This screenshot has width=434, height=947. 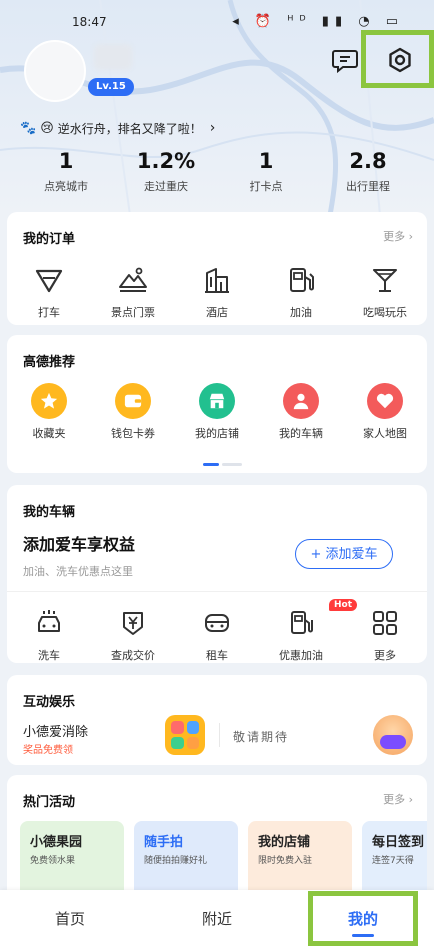 What do you see at coordinates (113, 57) in the screenshot?
I see `username-blurred` at bounding box center [113, 57].